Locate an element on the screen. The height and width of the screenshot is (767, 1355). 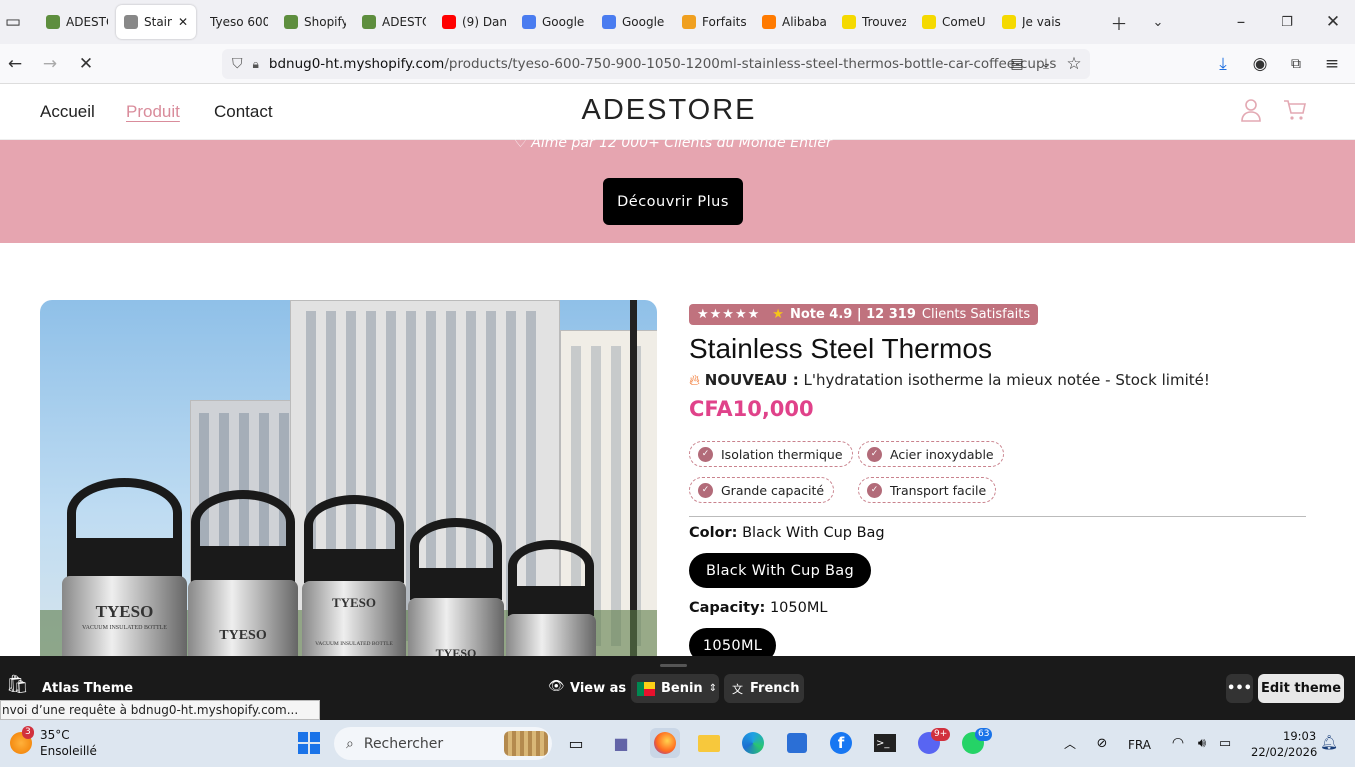
browser-tab: Trouvez is located at coordinates (874, 22).